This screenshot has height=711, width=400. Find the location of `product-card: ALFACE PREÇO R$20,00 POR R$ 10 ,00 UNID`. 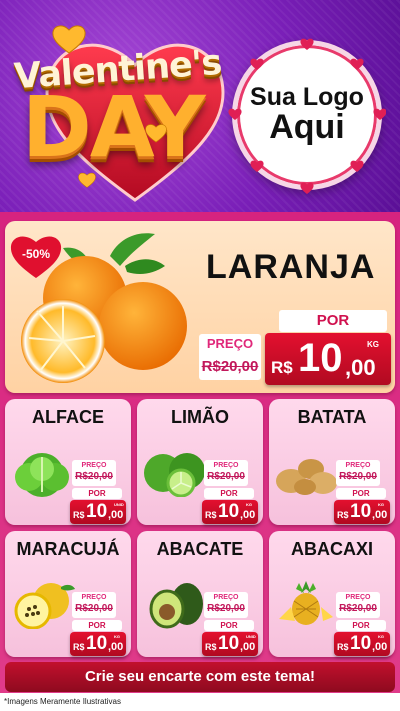

product-card: ALFACE PREÇO R$20,00 POR R$ 10 ,00 UNID is located at coordinates (68, 462).